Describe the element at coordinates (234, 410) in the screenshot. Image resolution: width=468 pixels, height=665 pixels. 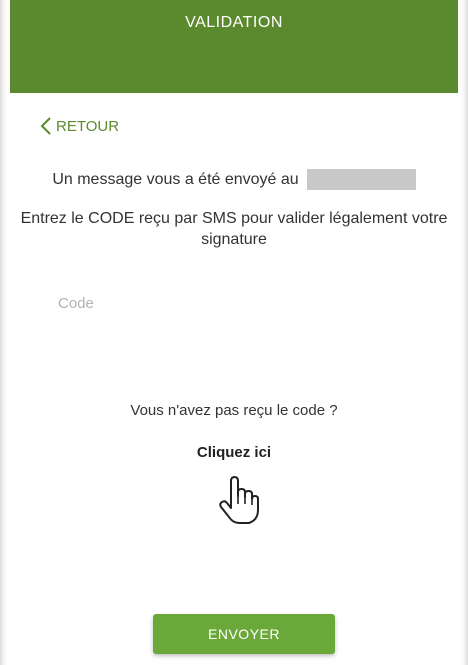
I see `code-not-received-text: Vous n'avez pas reçu le code ?` at that location.